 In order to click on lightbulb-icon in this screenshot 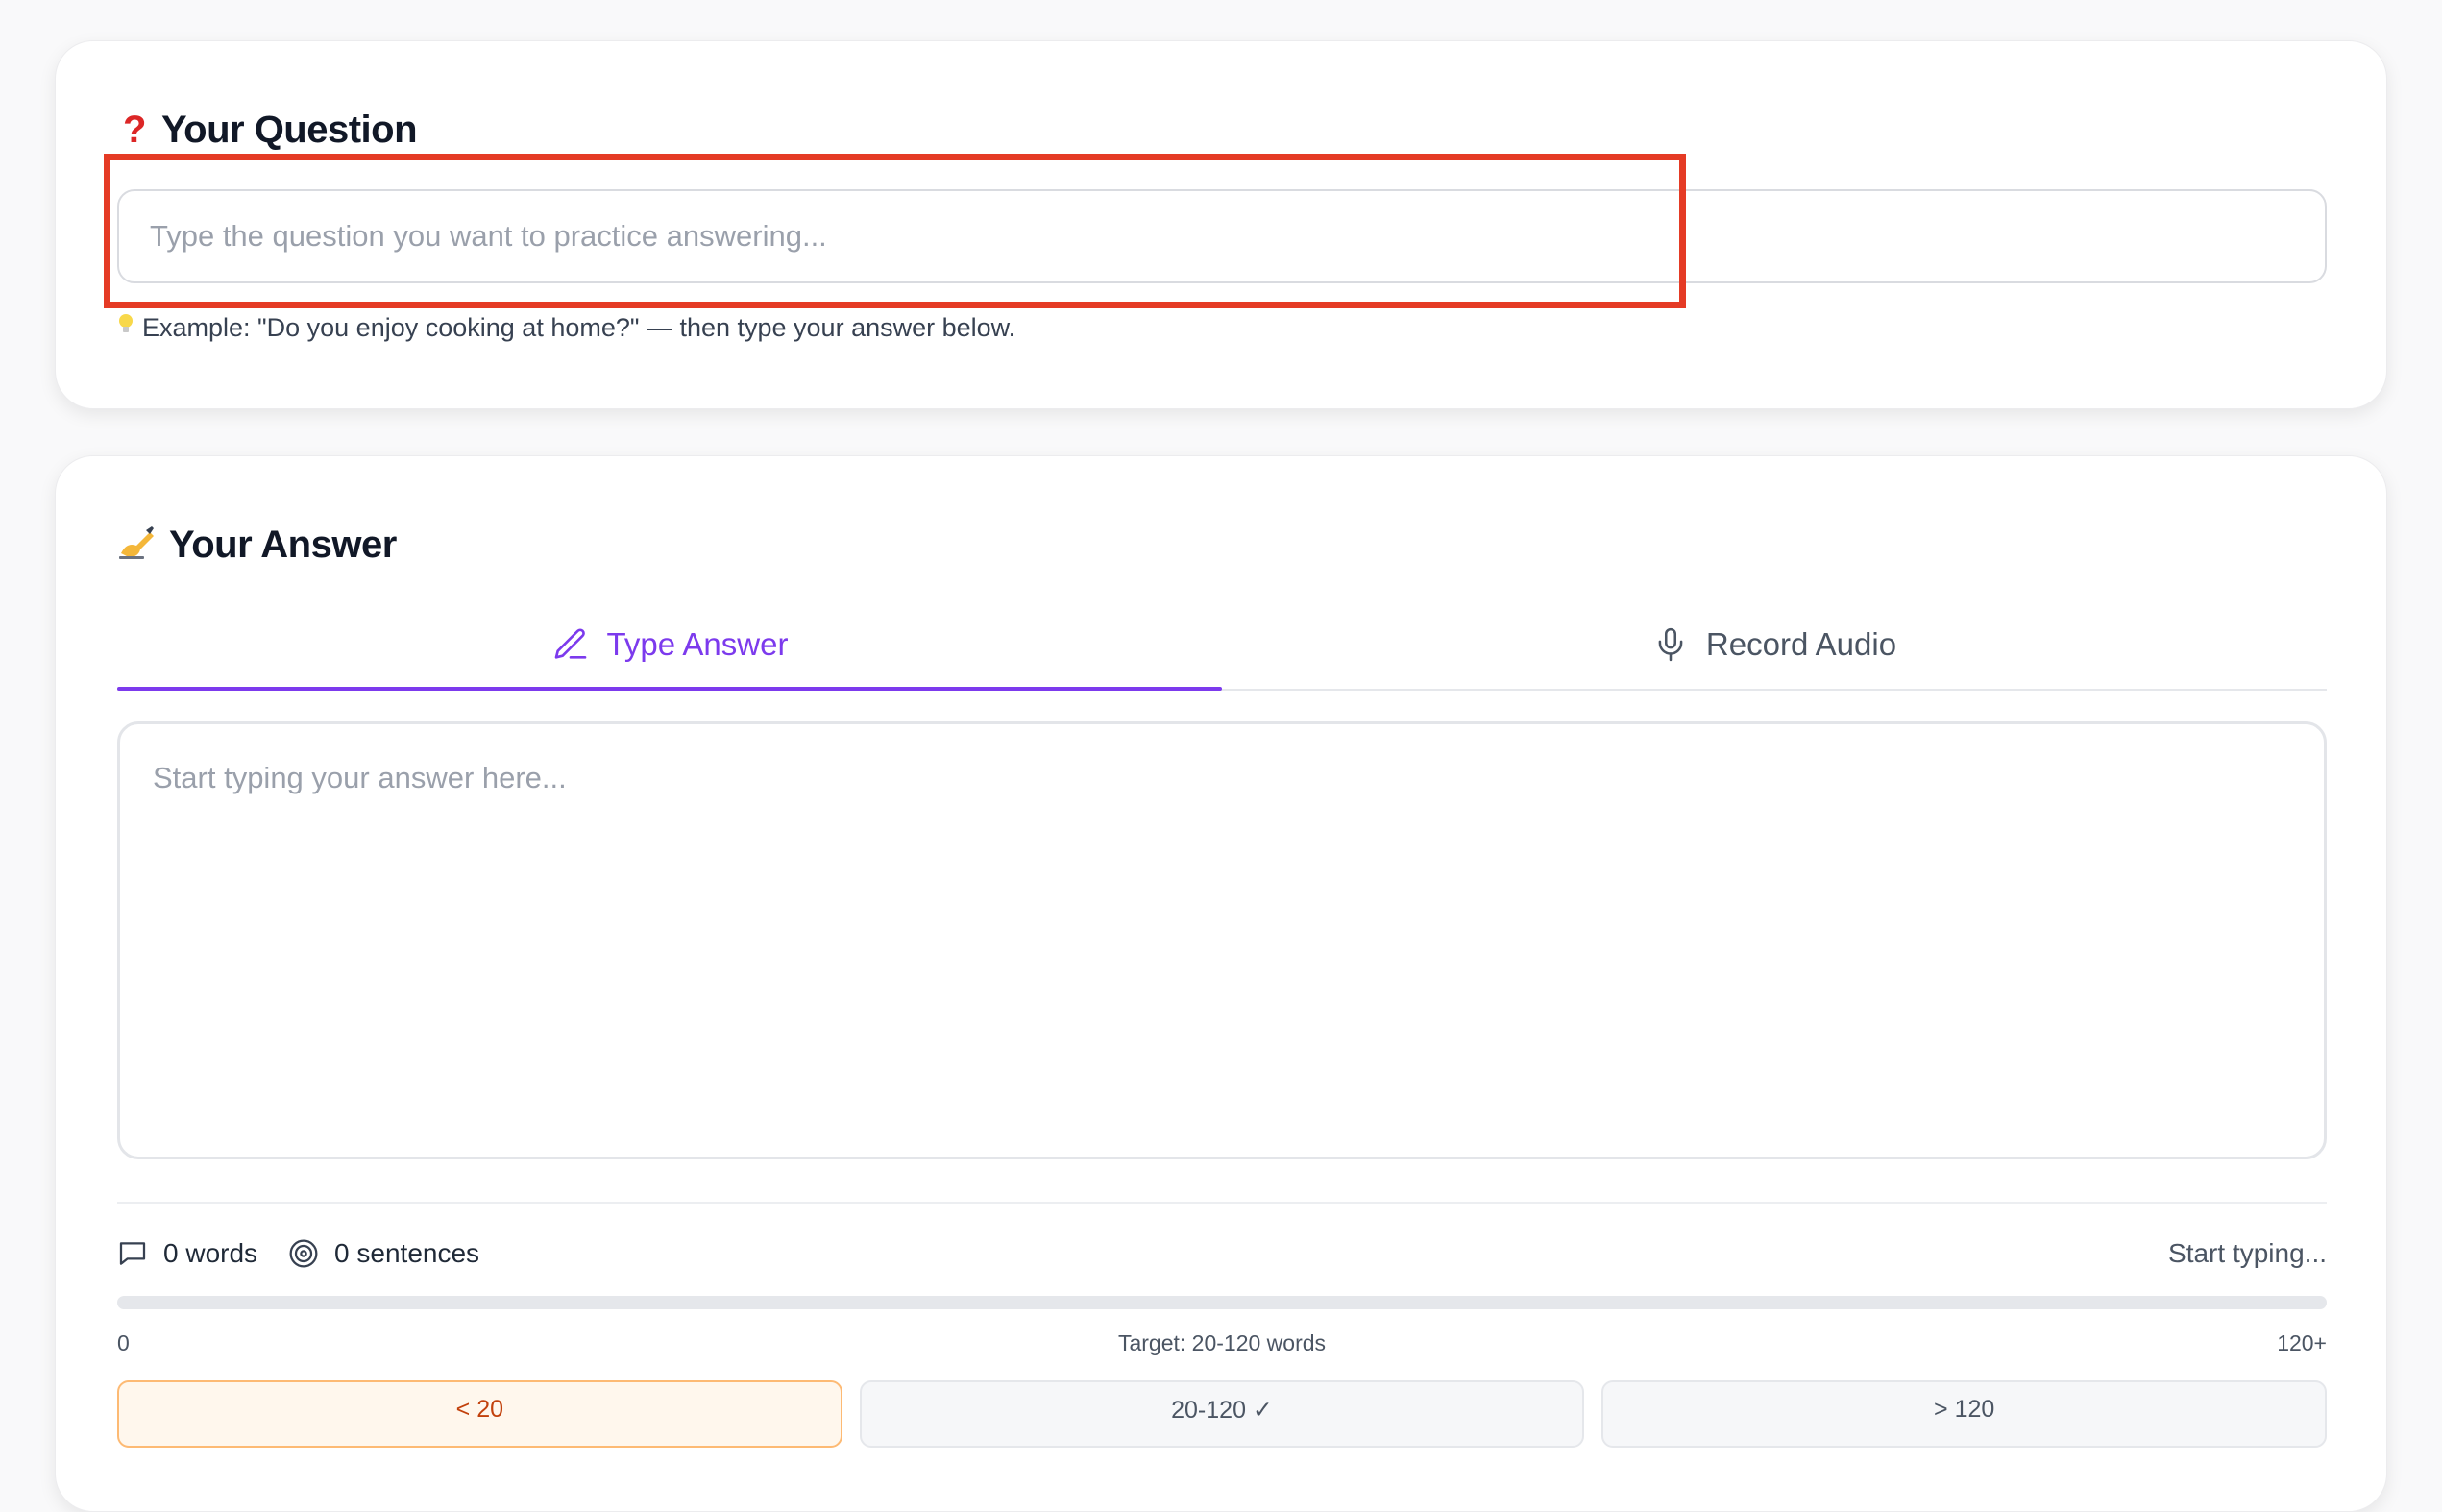, I will do `click(125, 328)`.